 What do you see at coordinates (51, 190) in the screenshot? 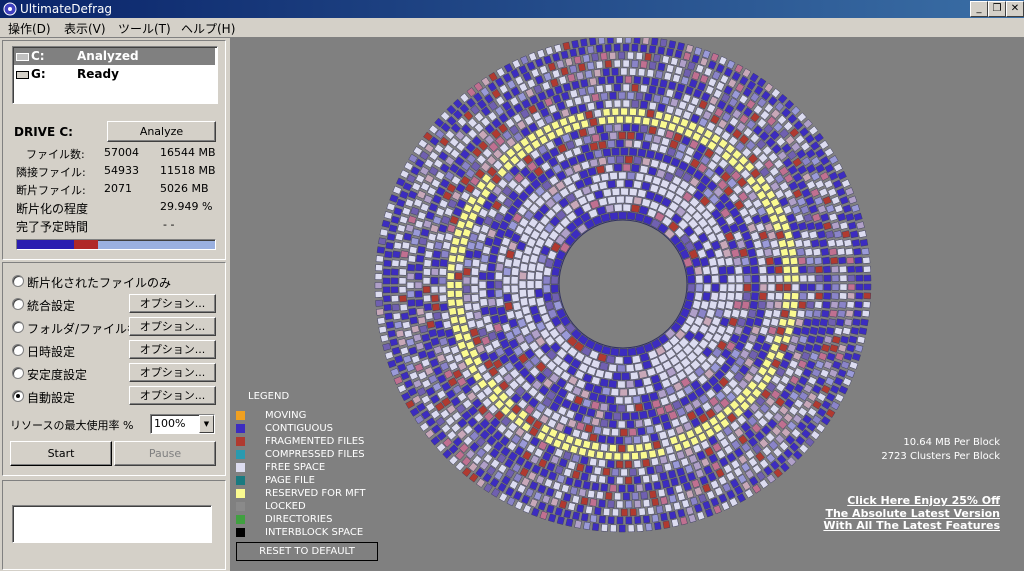
I see `fragmented-files-label: 断片ファイル:` at bounding box center [51, 190].